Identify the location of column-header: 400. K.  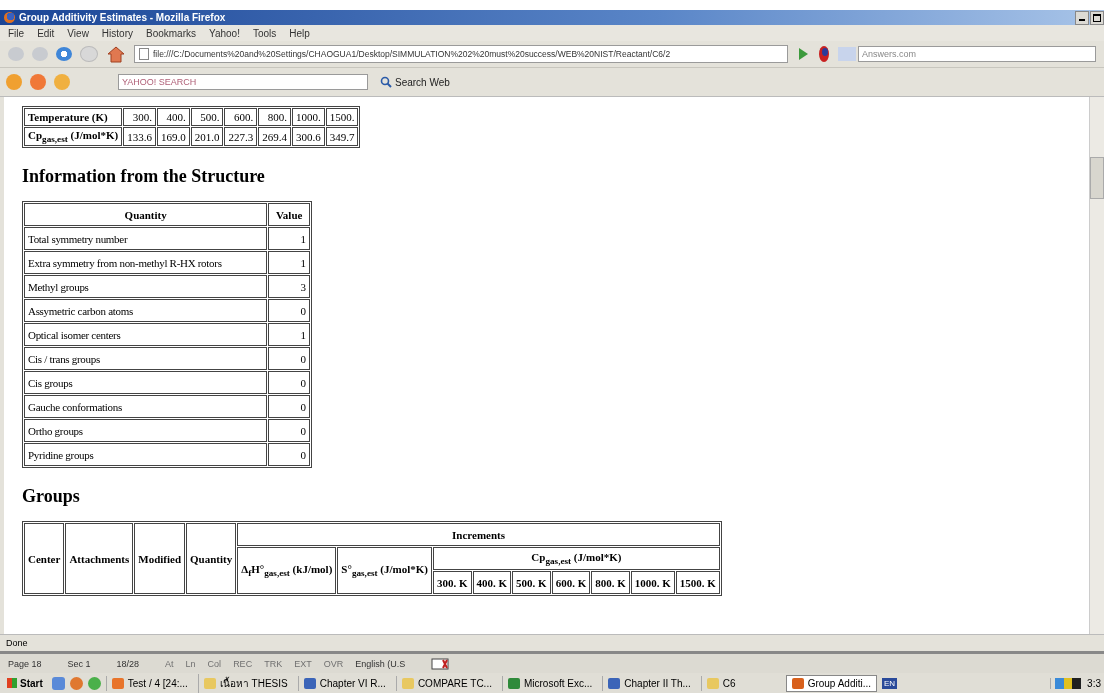
(492, 583).